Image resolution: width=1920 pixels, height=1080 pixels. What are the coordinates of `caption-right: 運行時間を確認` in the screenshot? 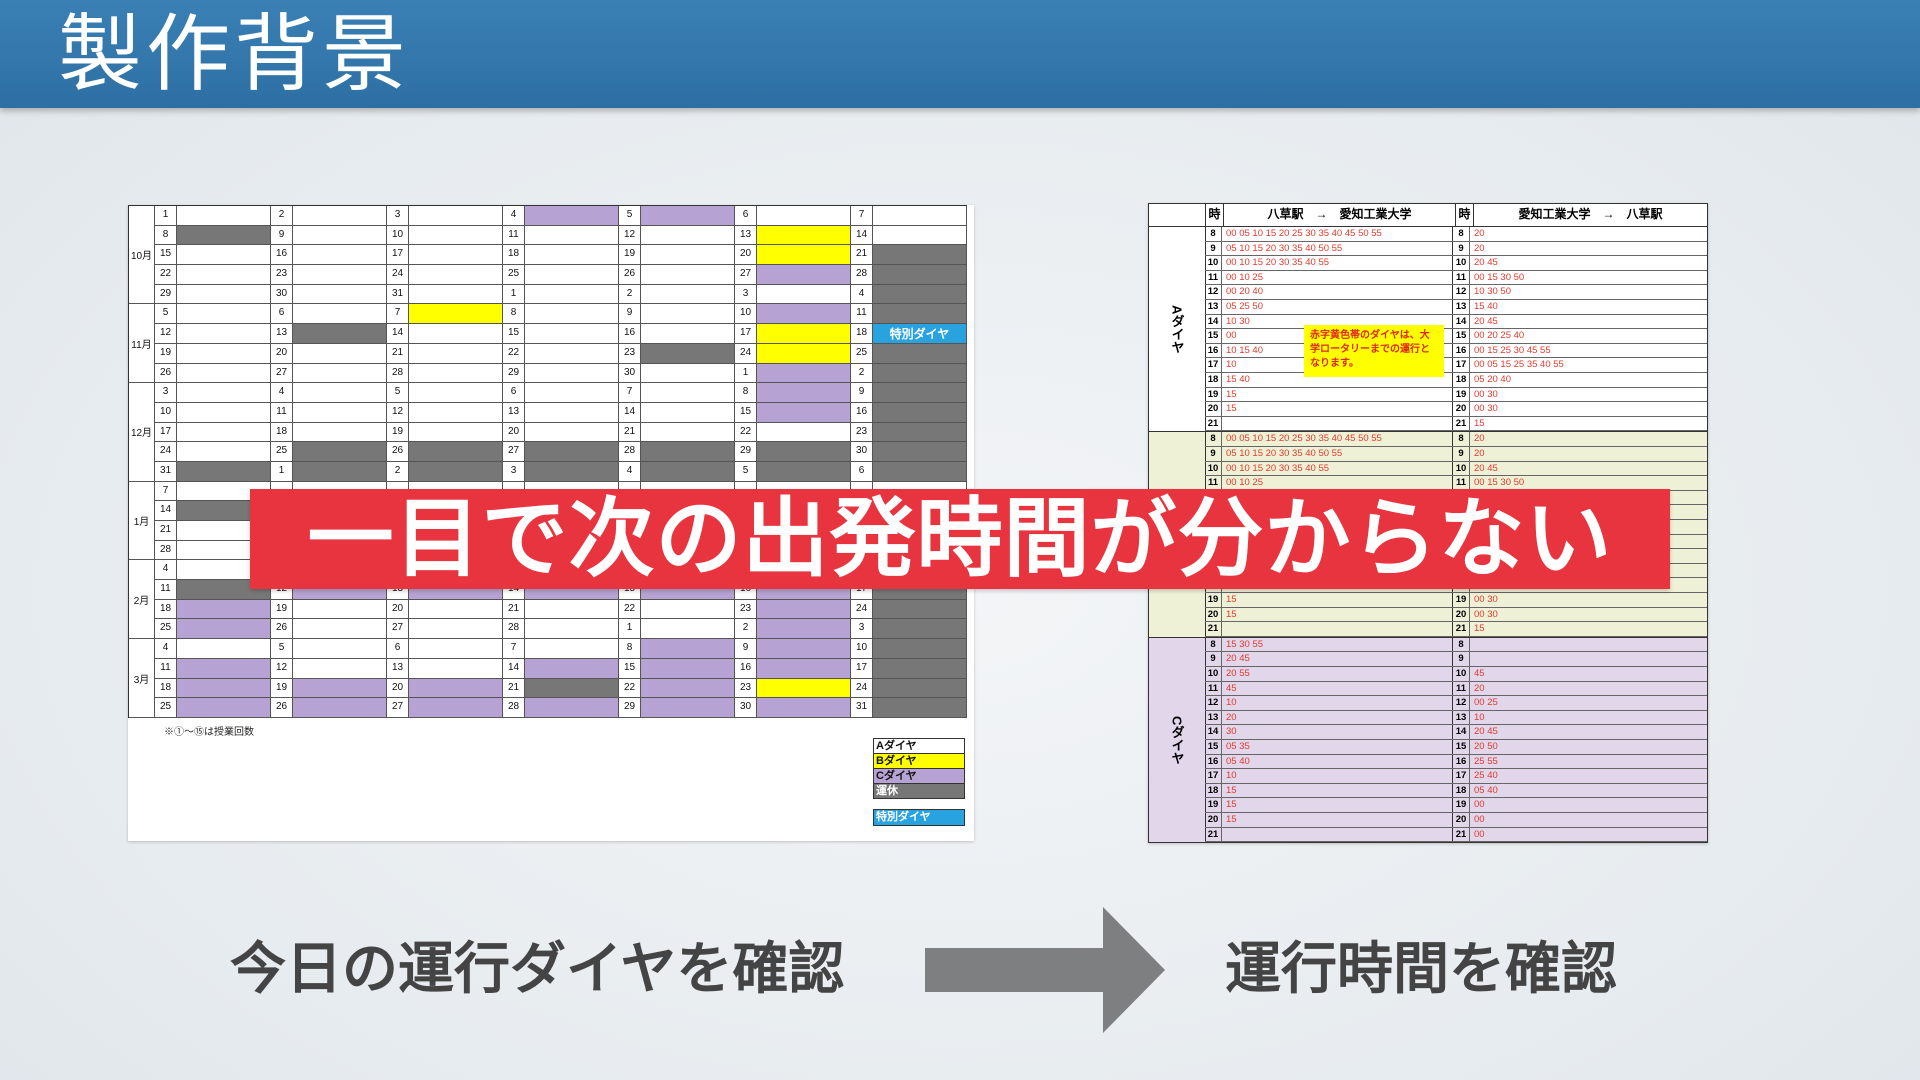 It's located at (1421, 969).